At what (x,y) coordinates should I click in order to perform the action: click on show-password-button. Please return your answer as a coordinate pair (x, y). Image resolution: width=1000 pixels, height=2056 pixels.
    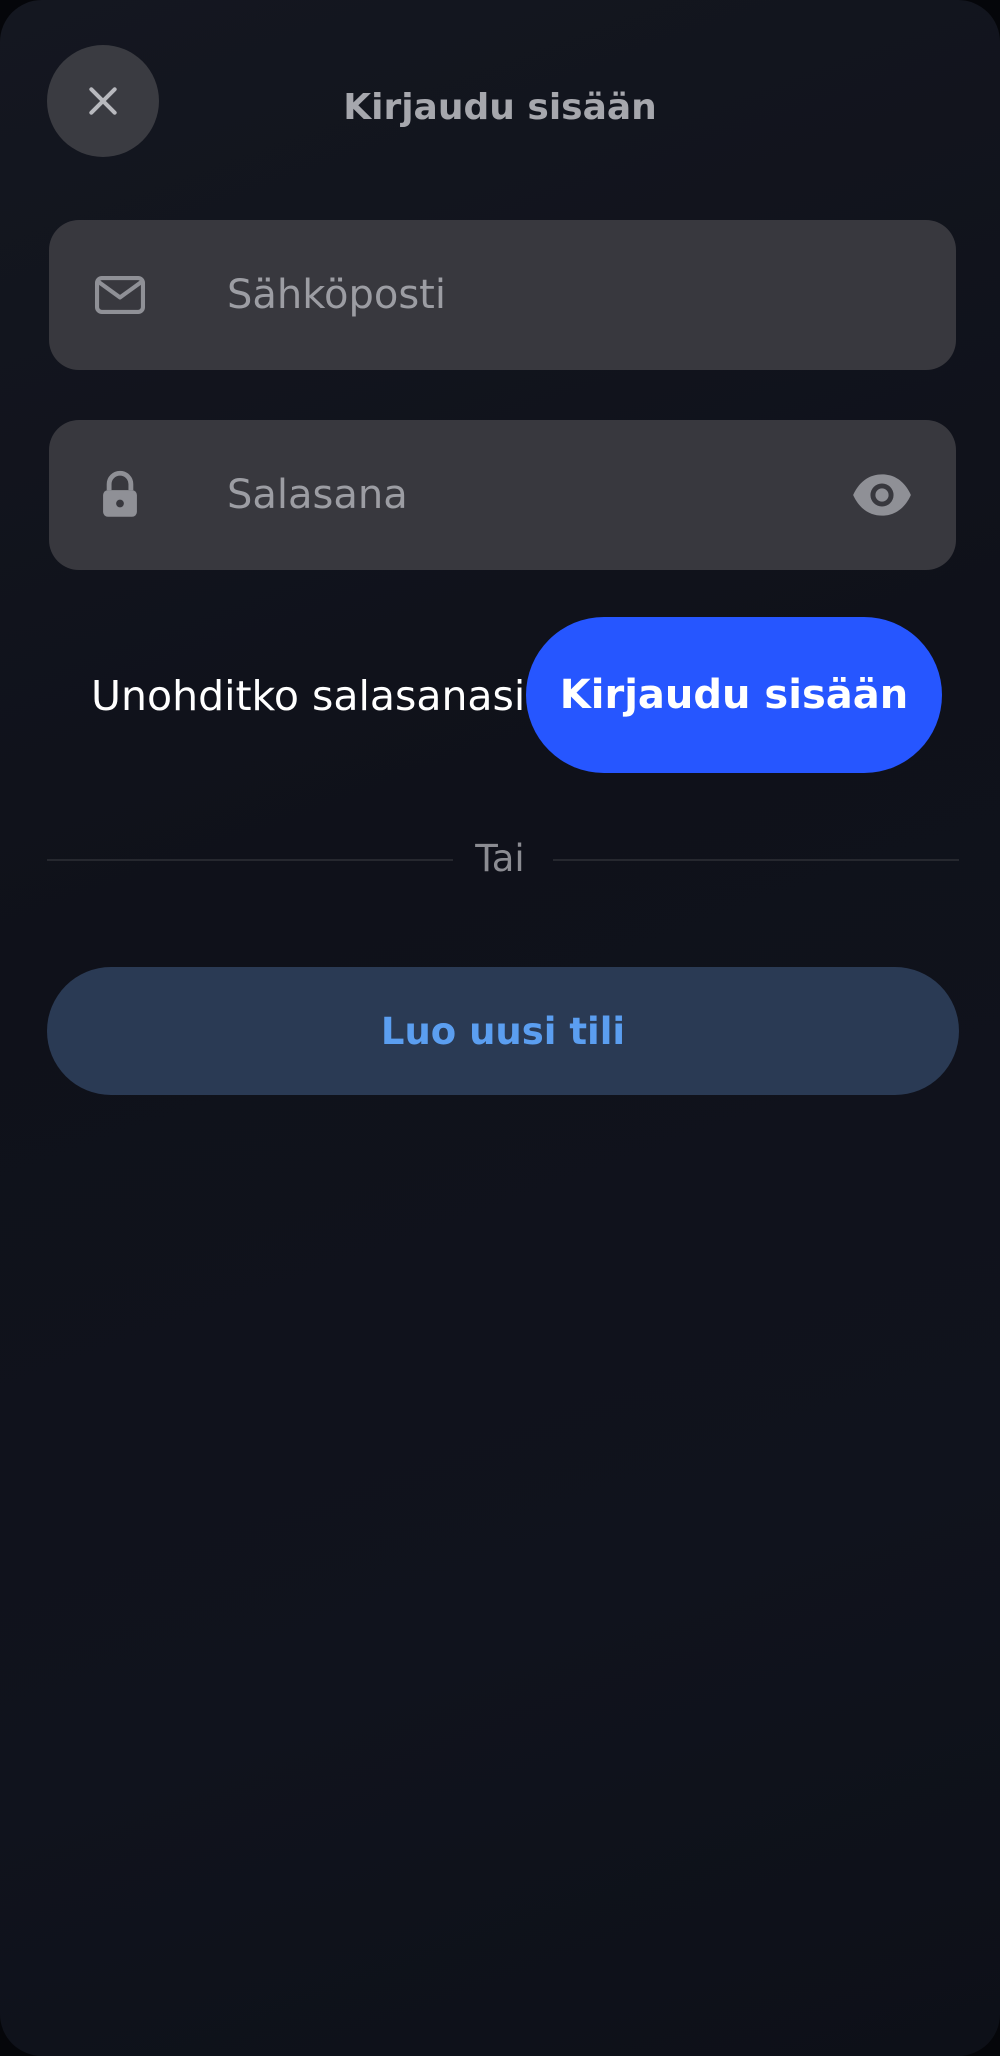
    Looking at the image, I should click on (882, 495).